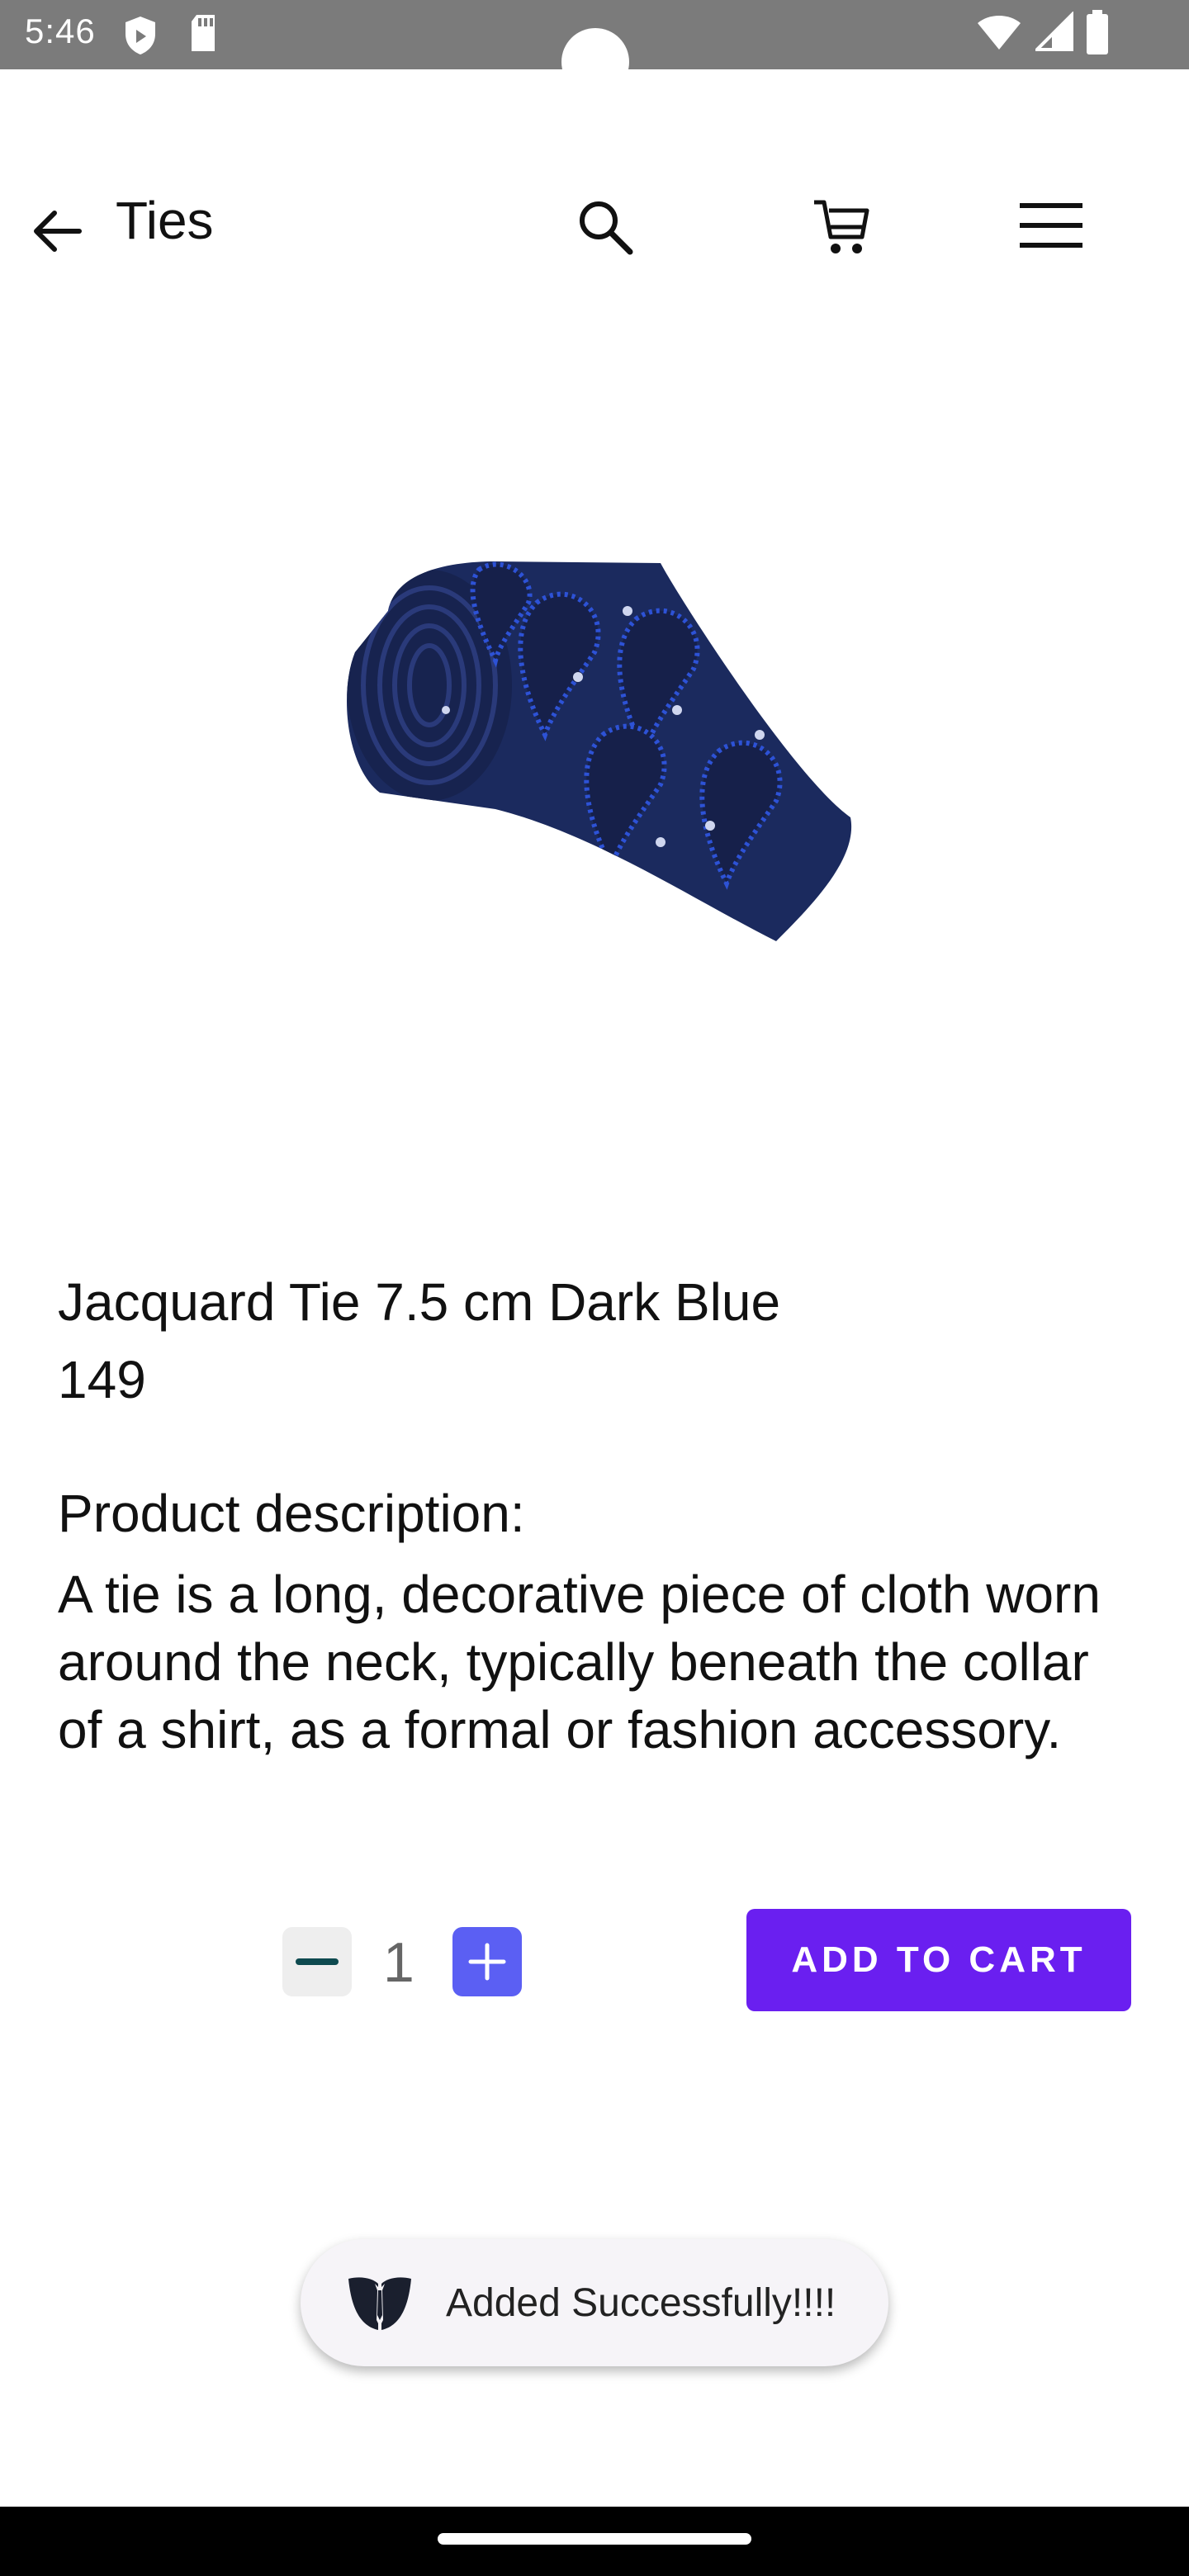  Describe the element at coordinates (938, 1960) in the screenshot. I see `add-to-cart-button: ADD TO CART` at that location.